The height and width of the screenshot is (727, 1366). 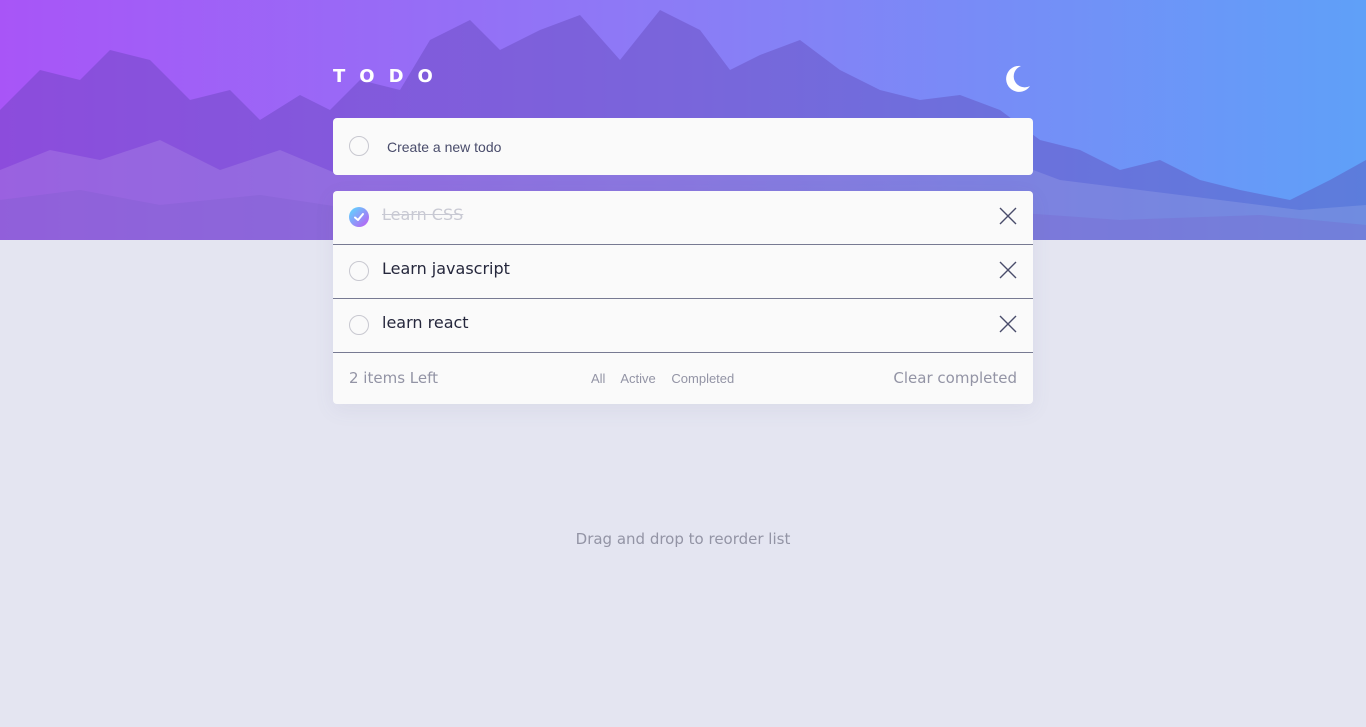 What do you see at coordinates (668, 378) in the screenshot?
I see `filter-group: All Active Completed` at bounding box center [668, 378].